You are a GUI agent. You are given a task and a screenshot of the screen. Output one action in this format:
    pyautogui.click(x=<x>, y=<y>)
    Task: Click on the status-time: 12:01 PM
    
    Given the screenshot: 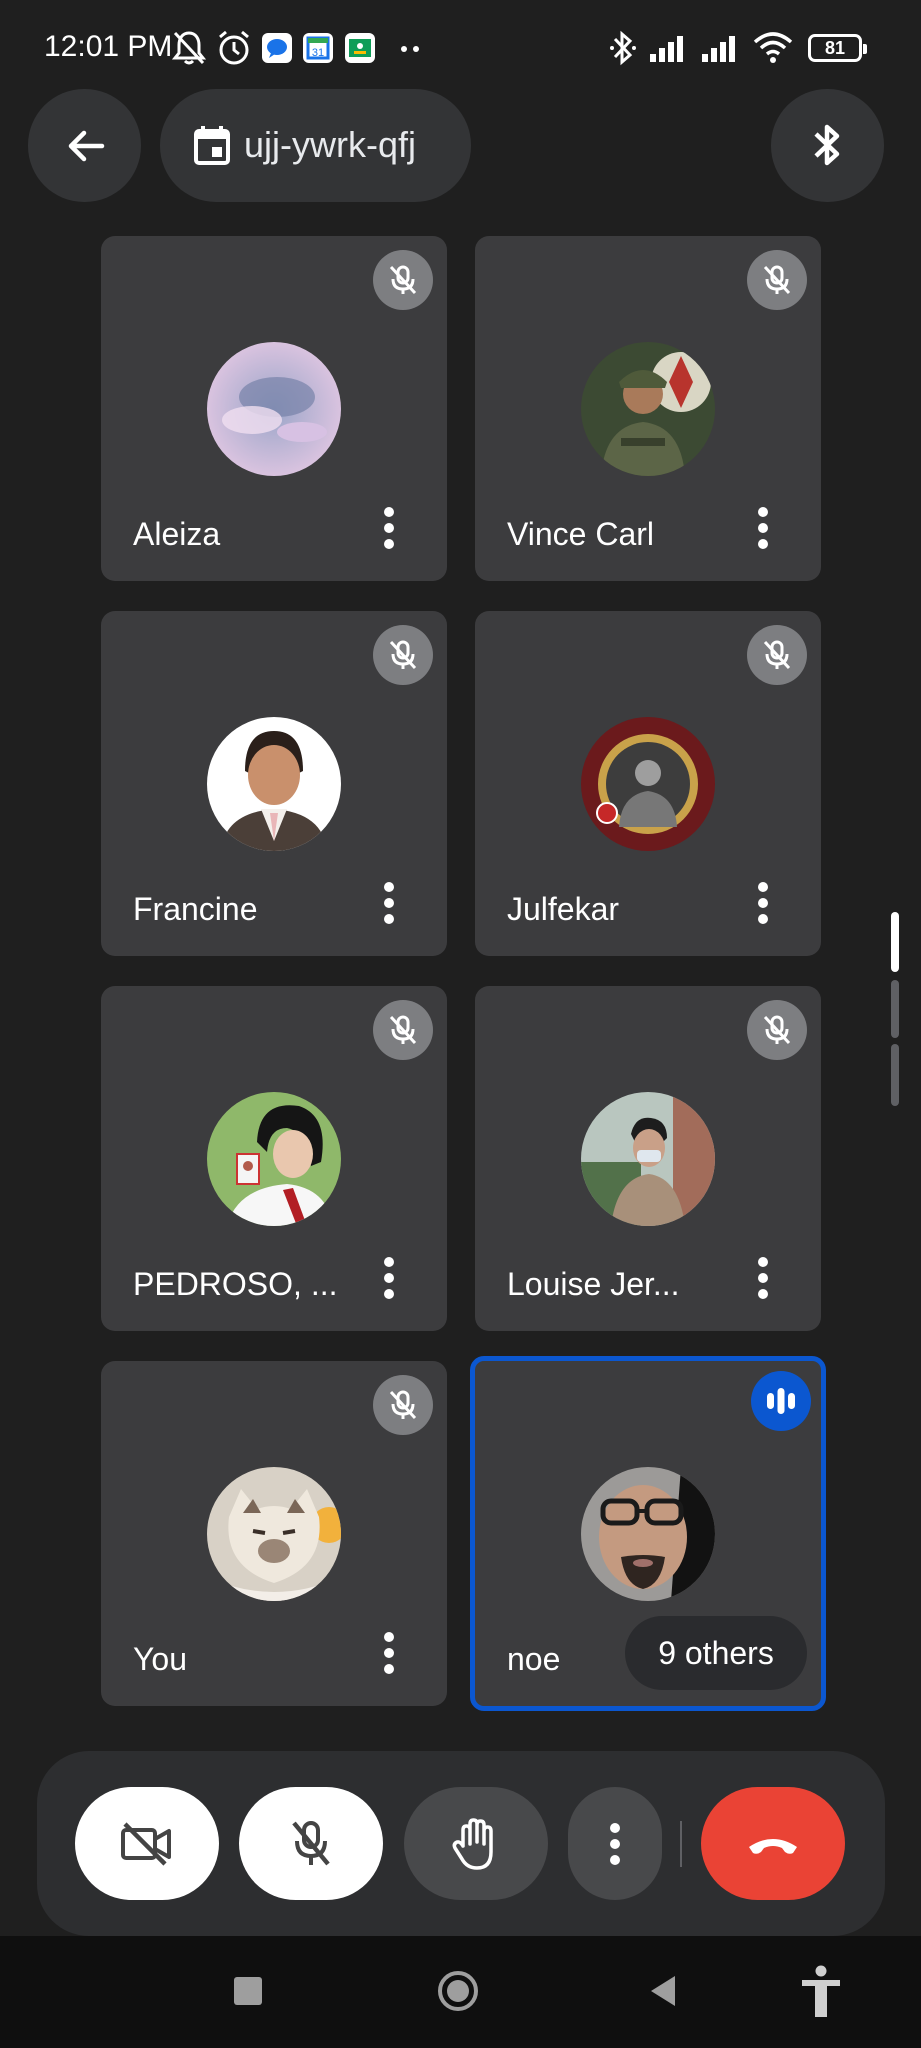 What is the action you would take?
    pyautogui.click(x=108, y=46)
    